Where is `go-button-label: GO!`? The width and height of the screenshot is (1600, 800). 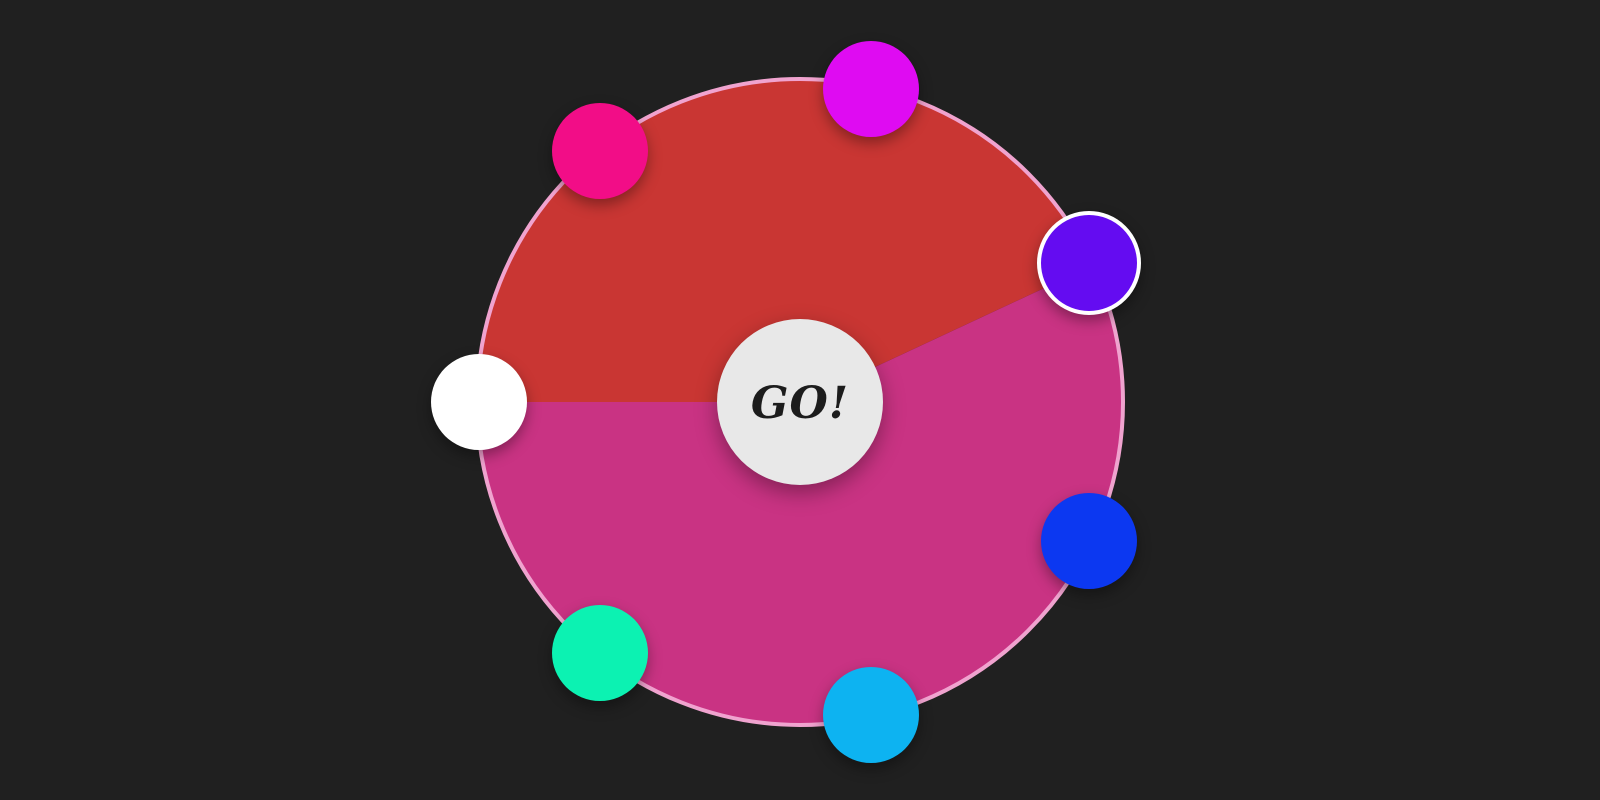
go-button-label: GO! is located at coordinates (800, 403).